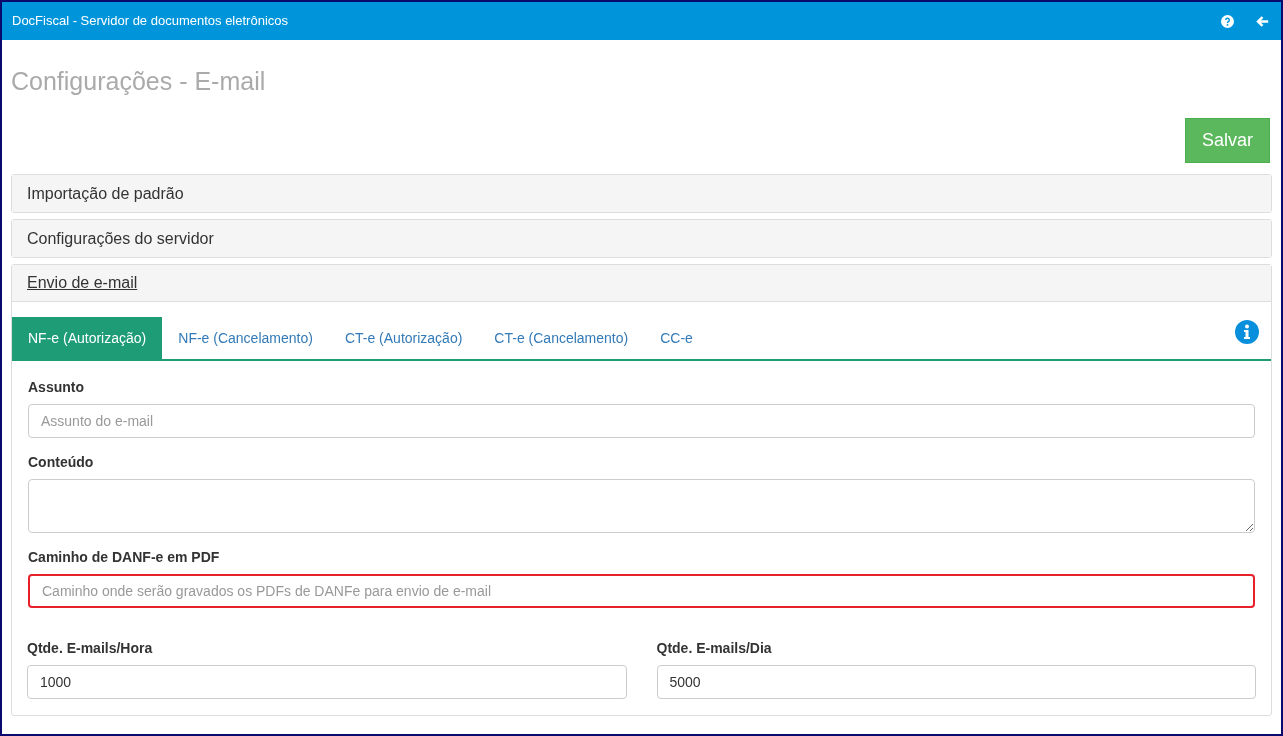  I want to click on tab: CT-e (Cancelamento), so click(561, 338).